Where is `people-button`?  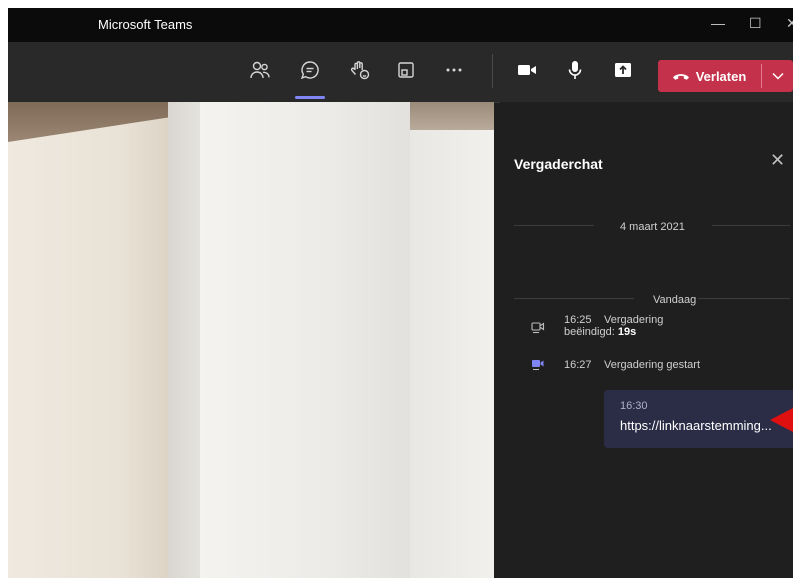
people-button is located at coordinates (260, 70).